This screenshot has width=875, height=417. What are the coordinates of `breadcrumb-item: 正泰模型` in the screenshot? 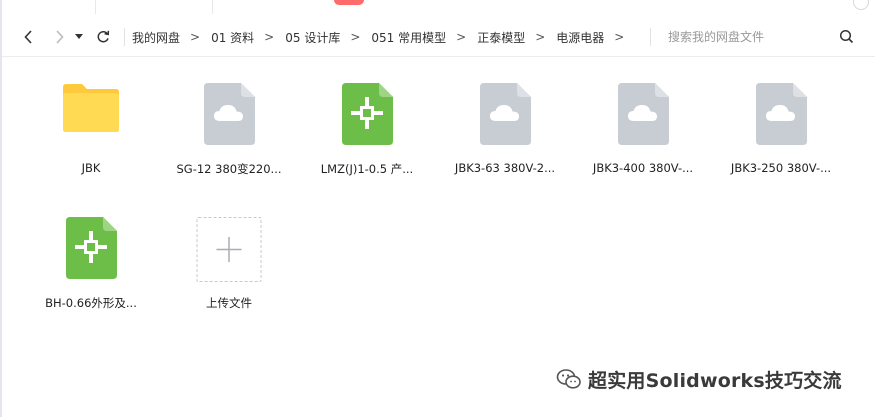 It's located at (501, 37).